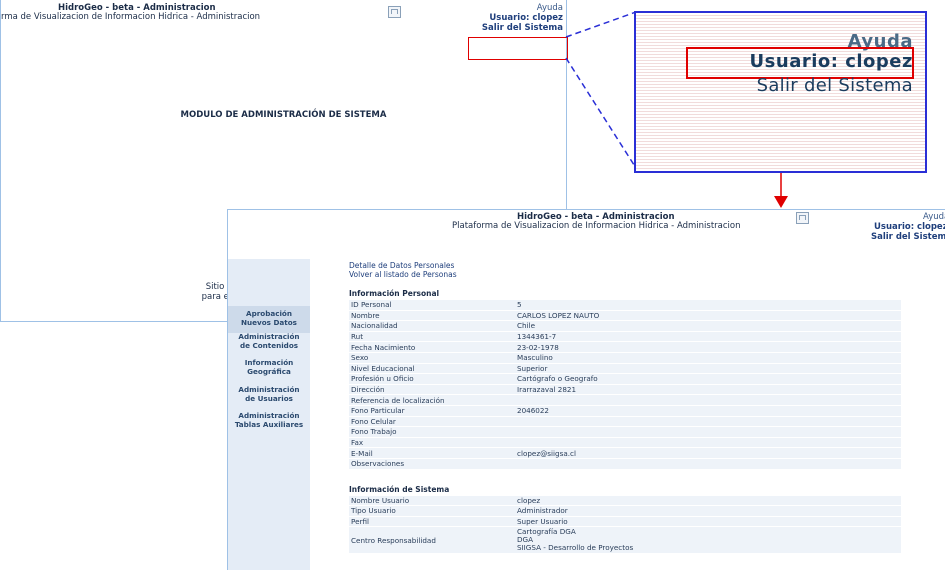 The height and width of the screenshot is (570, 945). What do you see at coordinates (708, 315) in the screenshot?
I see `field-value: CARLOS LOPEZ NAUTO` at bounding box center [708, 315].